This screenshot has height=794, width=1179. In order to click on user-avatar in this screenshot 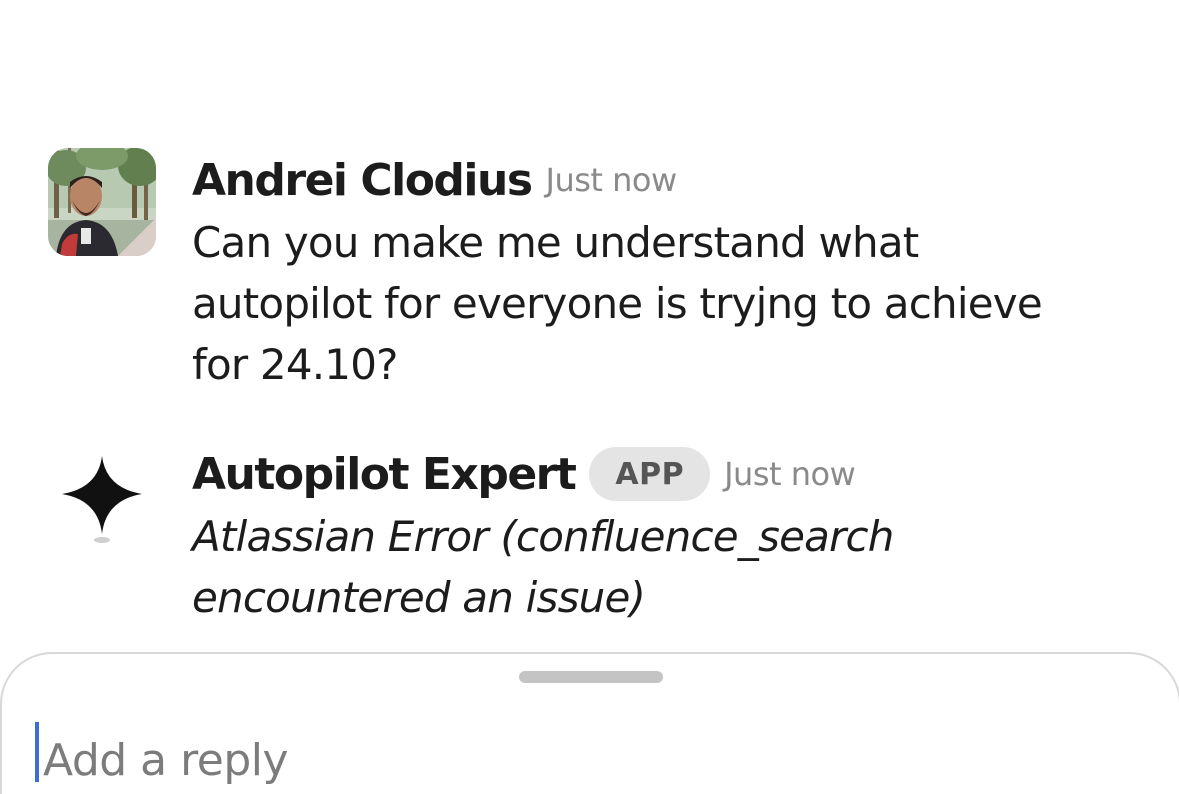, I will do `click(102, 202)`.